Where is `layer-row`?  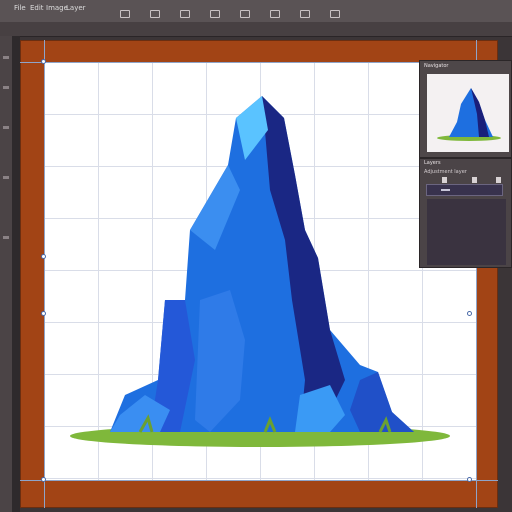
layer-row is located at coordinates (464, 190).